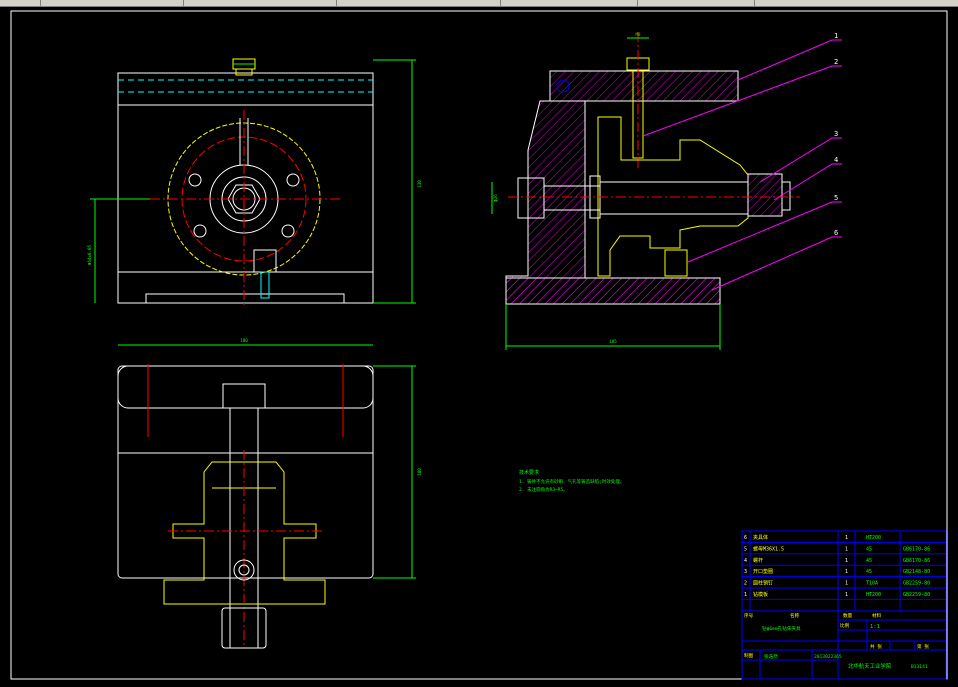 The width and height of the screenshot is (958, 687). What do you see at coordinates (848, 615) in the screenshot?
I see `tb-h-qty: 数量` at bounding box center [848, 615].